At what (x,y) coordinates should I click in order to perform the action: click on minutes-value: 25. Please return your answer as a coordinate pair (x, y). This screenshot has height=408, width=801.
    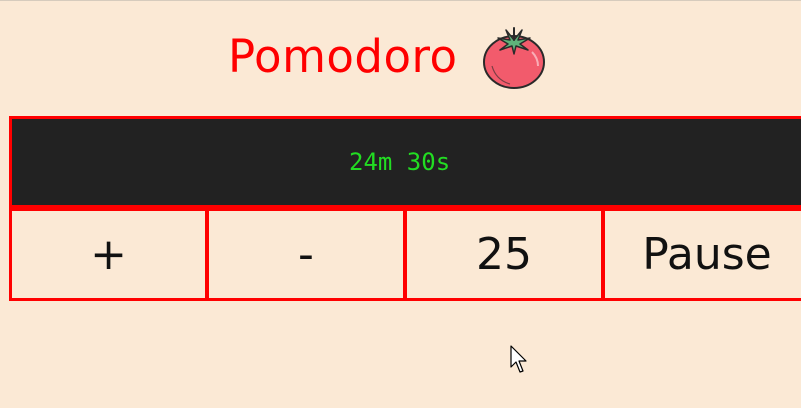
    Looking at the image, I should click on (504, 254).